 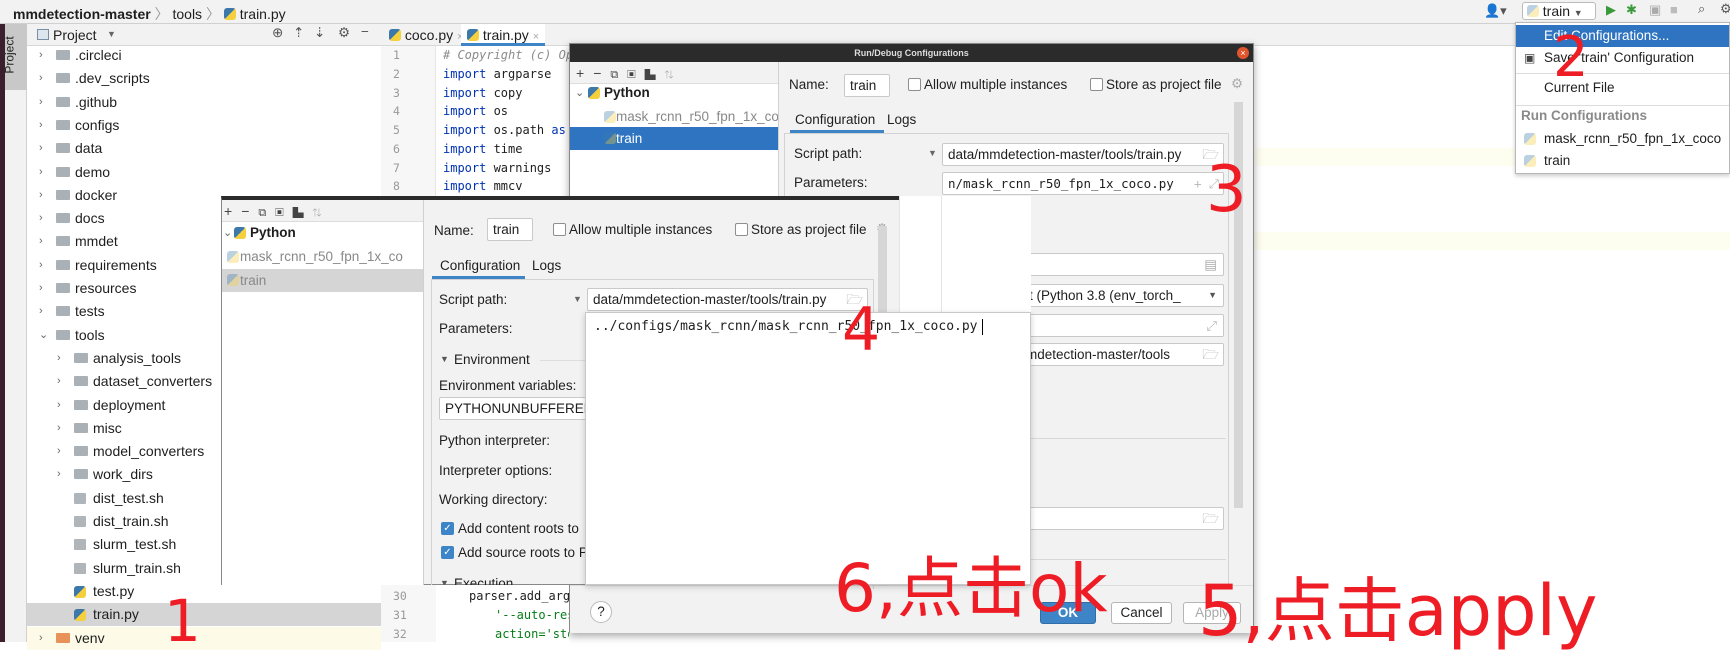 What do you see at coordinates (1701, 9) in the screenshot?
I see `search-icon: ⌕` at bounding box center [1701, 9].